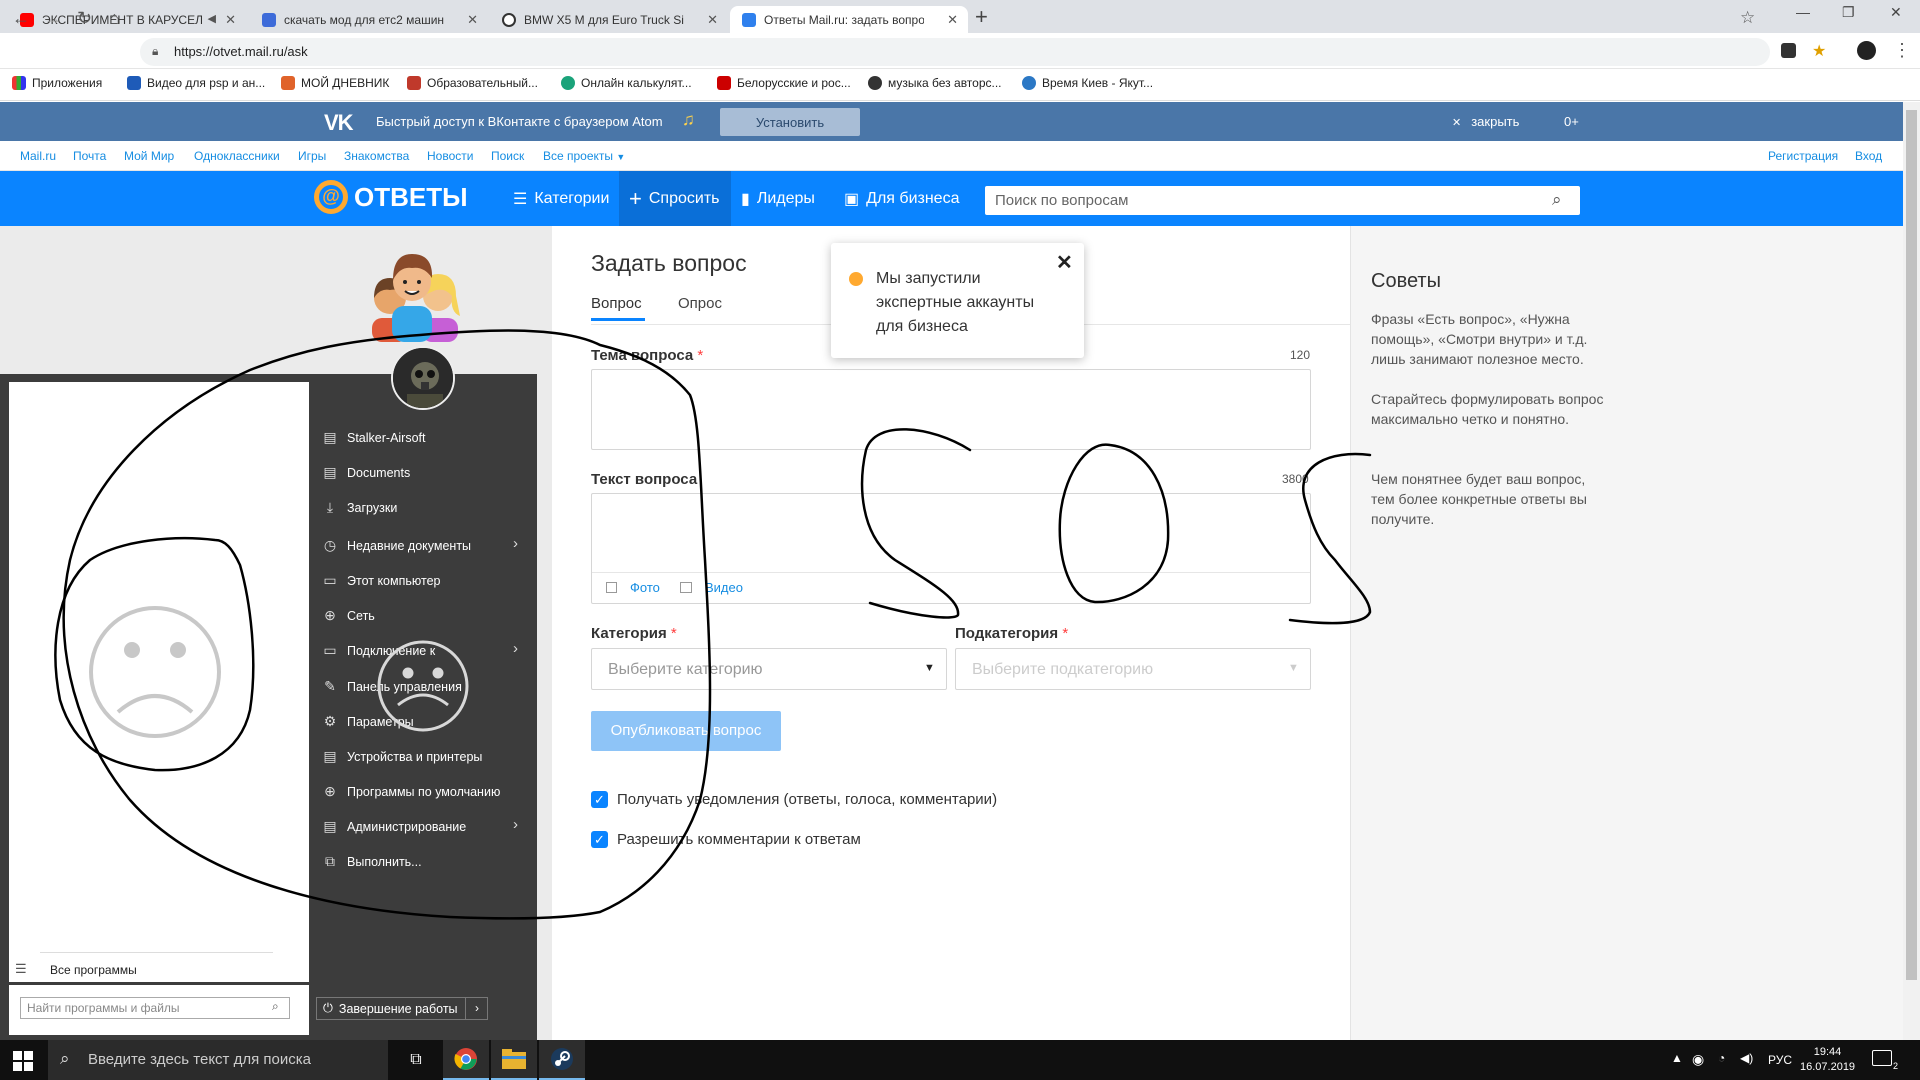  Describe the element at coordinates (951, 409) in the screenshot. I see `topic-input` at that location.